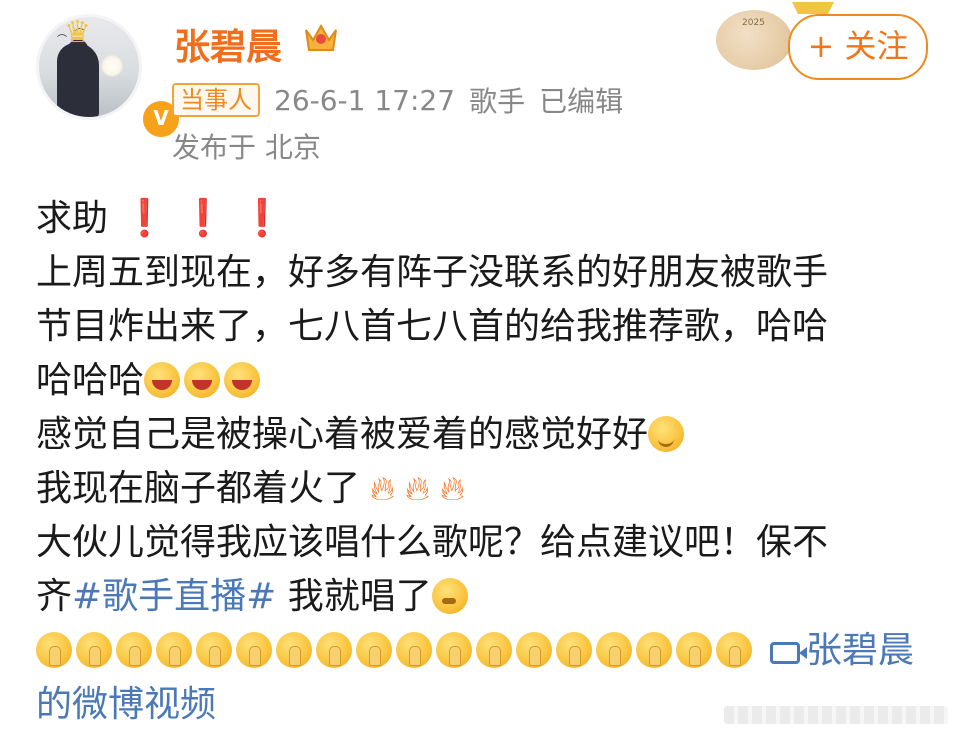  What do you see at coordinates (788, 653) in the screenshot?
I see `video-camera-icon` at bounding box center [788, 653].